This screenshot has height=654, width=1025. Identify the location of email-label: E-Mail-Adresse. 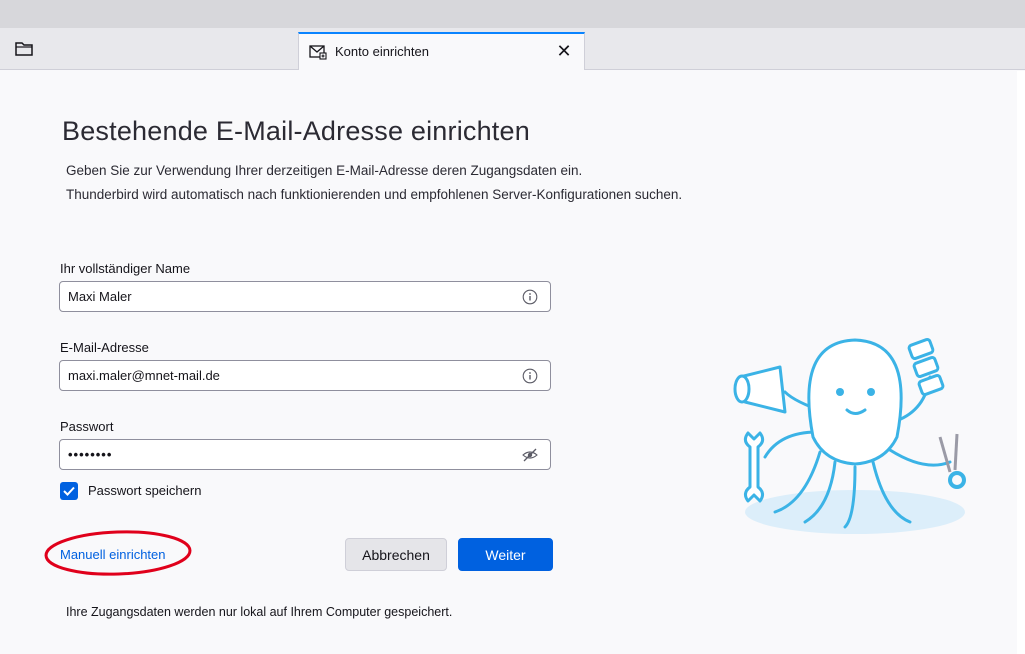
(104, 347).